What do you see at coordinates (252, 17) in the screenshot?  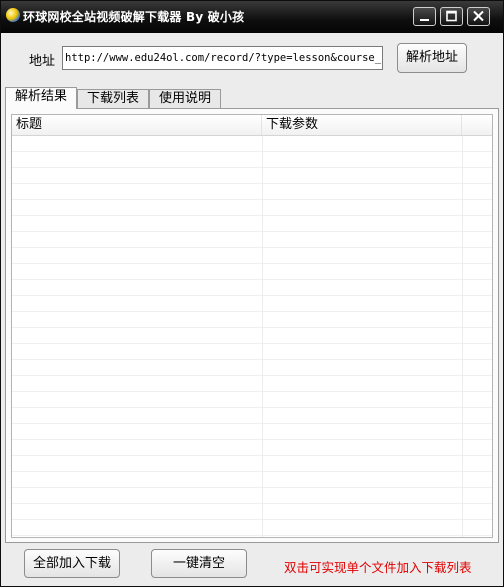 I see `title-bar: 环球网校全站视频破解下载器 By 破小孩` at bounding box center [252, 17].